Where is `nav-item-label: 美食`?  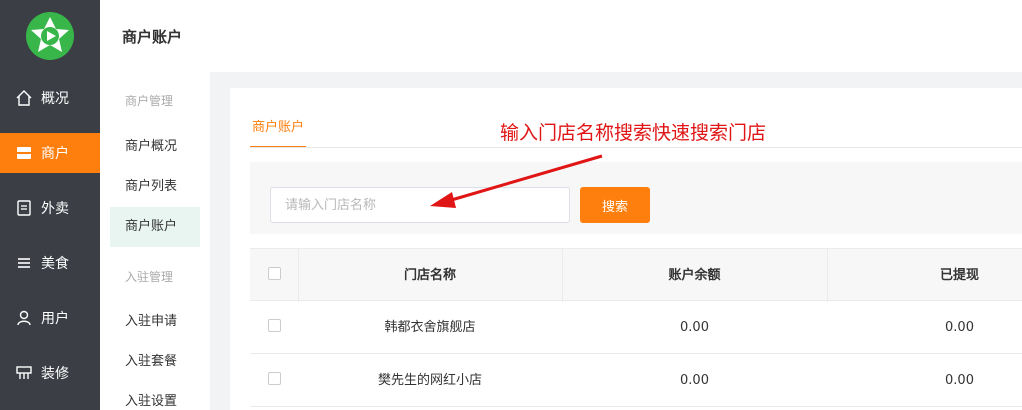
nav-item-label: 美食 is located at coordinates (55, 264).